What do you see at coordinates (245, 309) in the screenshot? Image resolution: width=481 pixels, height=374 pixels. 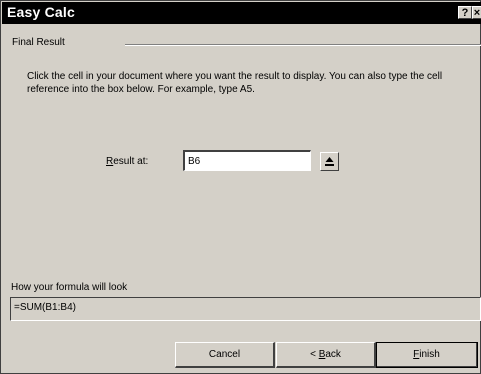 I see `formula-preview: =SUM(B1:B4)` at bounding box center [245, 309].